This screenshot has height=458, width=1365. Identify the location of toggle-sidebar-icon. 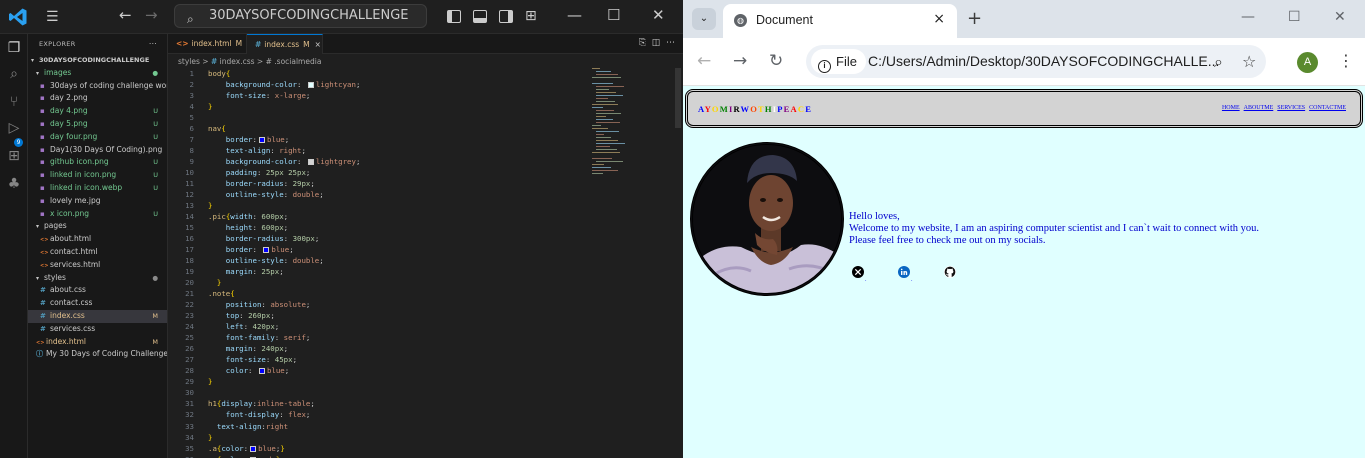
(454, 16).